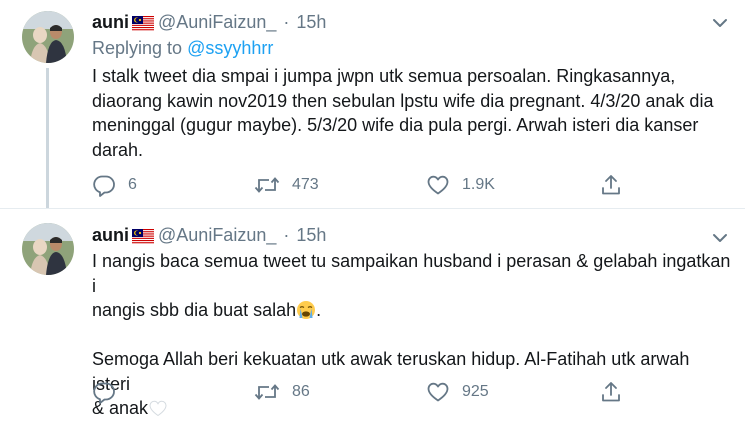 The image size is (745, 421). What do you see at coordinates (230, 48) in the screenshot?
I see `replying-to-handle: @ssyyhhrr` at bounding box center [230, 48].